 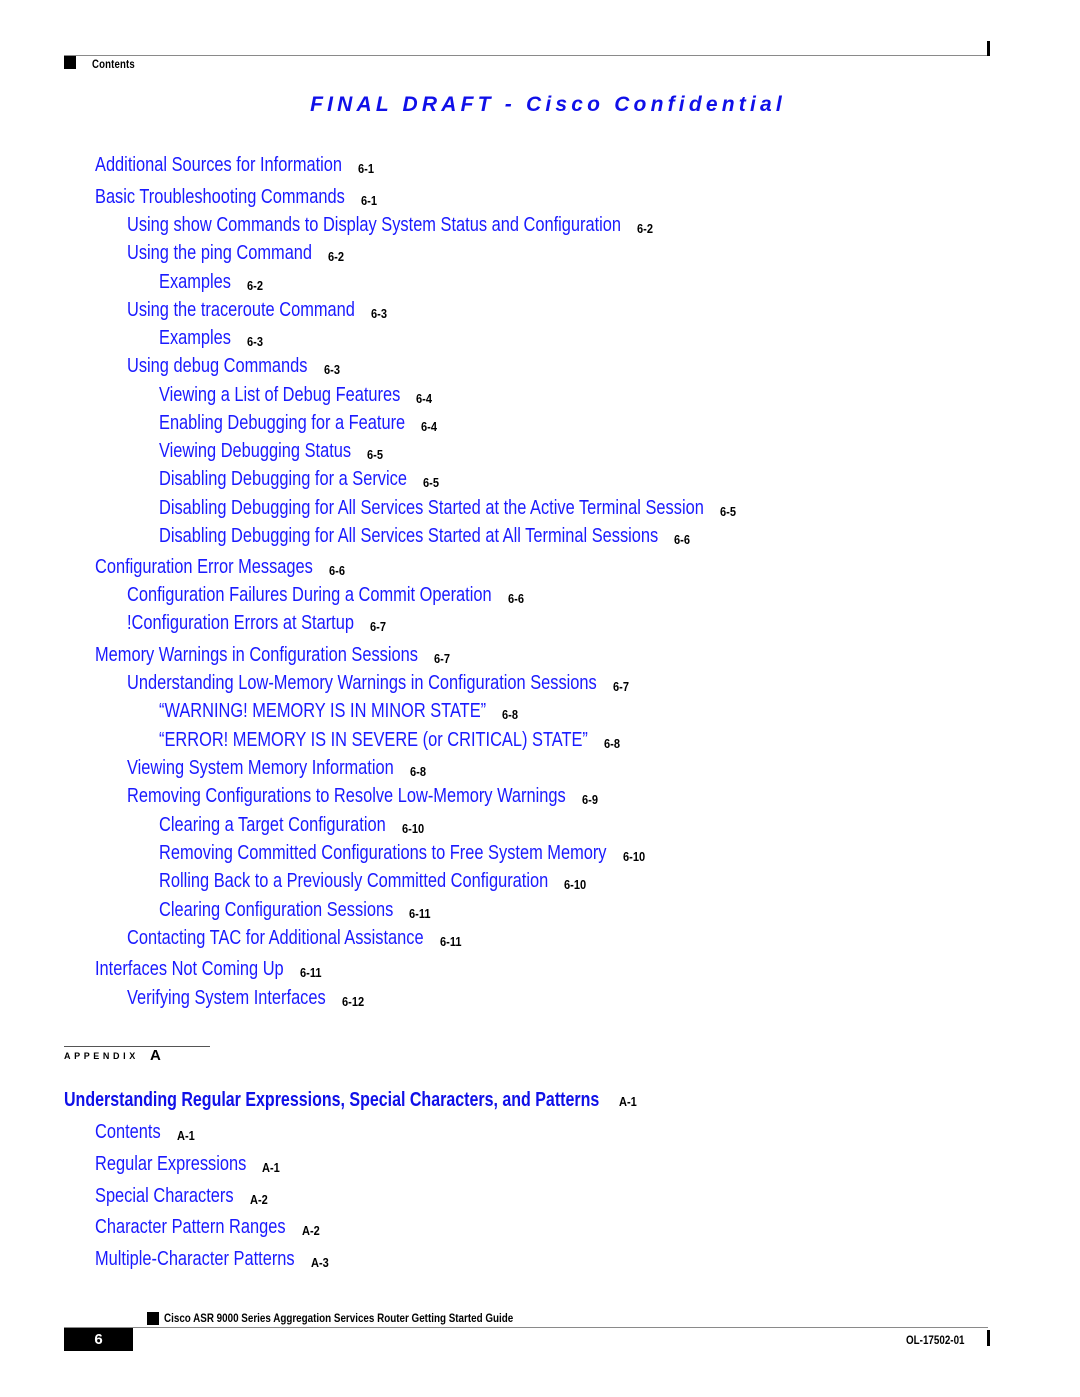 What do you see at coordinates (279, 395) in the screenshot?
I see `toc-entry-title: Viewing a List of Debug Features` at bounding box center [279, 395].